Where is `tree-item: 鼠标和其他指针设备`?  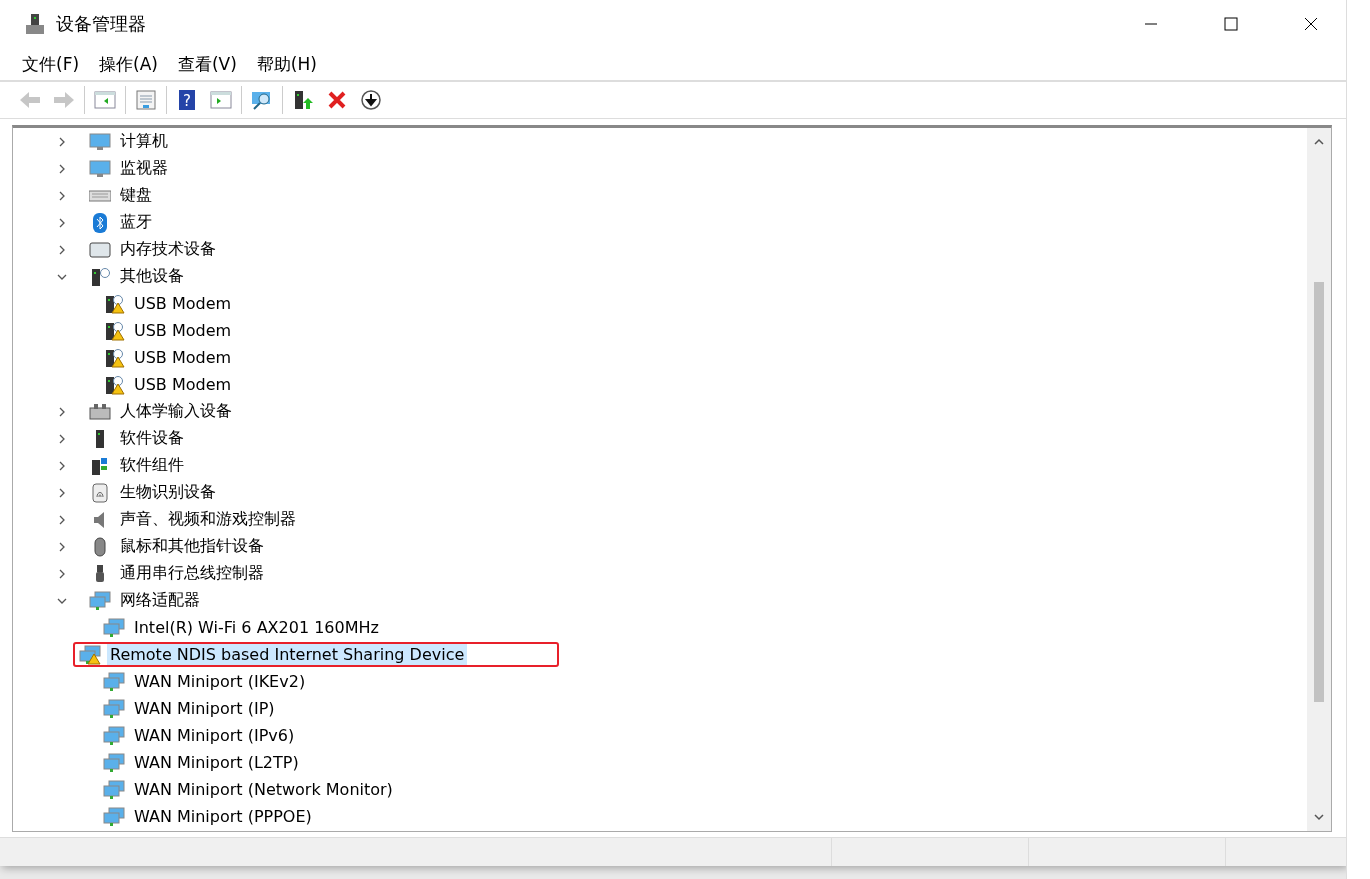
tree-item: 鼠标和其他指针设备 is located at coordinates (192, 546).